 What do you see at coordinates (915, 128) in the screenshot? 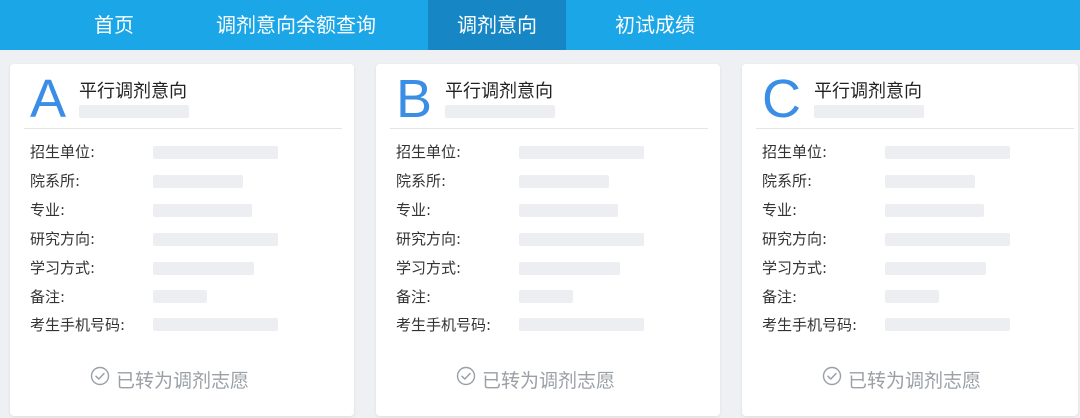
I see `card-divider-c` at bounding box center [915, 128].